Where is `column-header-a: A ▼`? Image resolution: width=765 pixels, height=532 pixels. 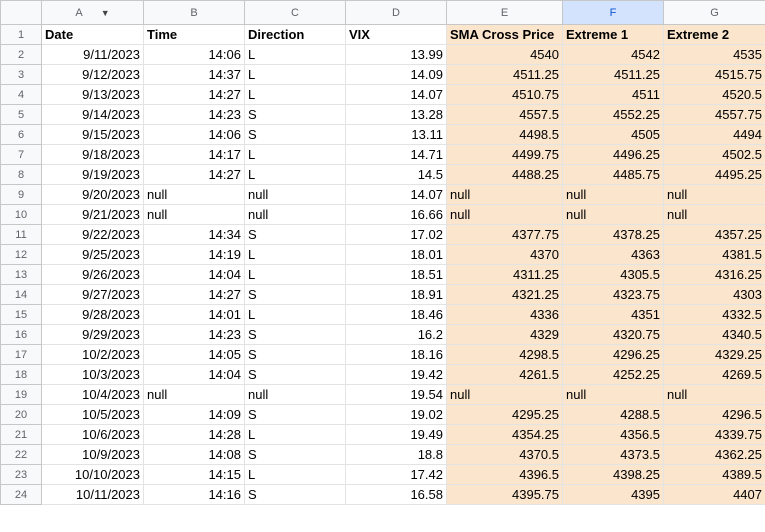 column-header-a: A ▼ is located at coordinates (92, 12).